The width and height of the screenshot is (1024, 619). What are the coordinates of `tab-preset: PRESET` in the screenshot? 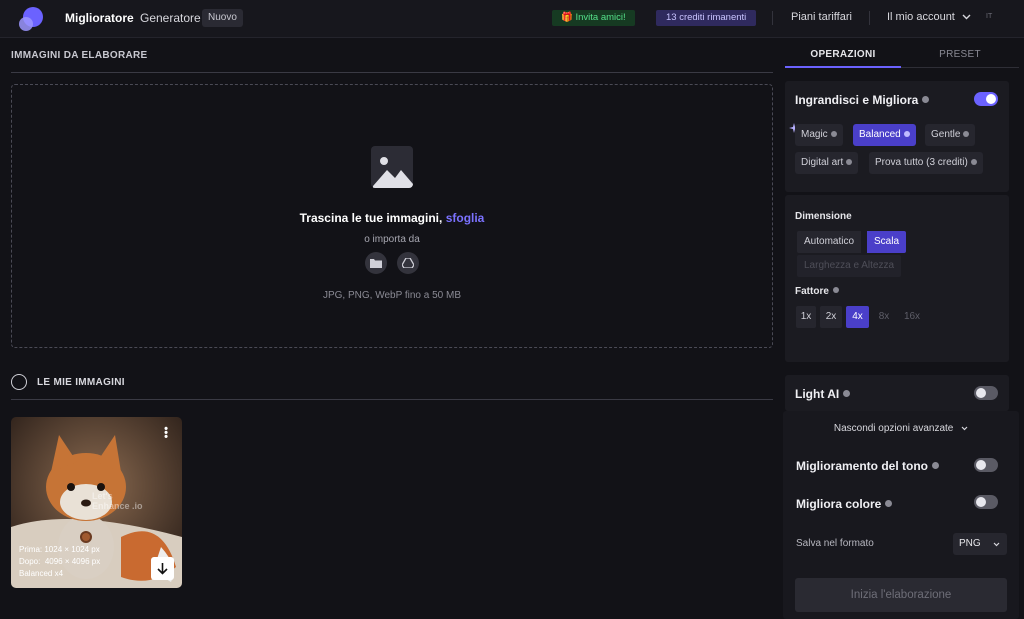 It's located at (960, 54).